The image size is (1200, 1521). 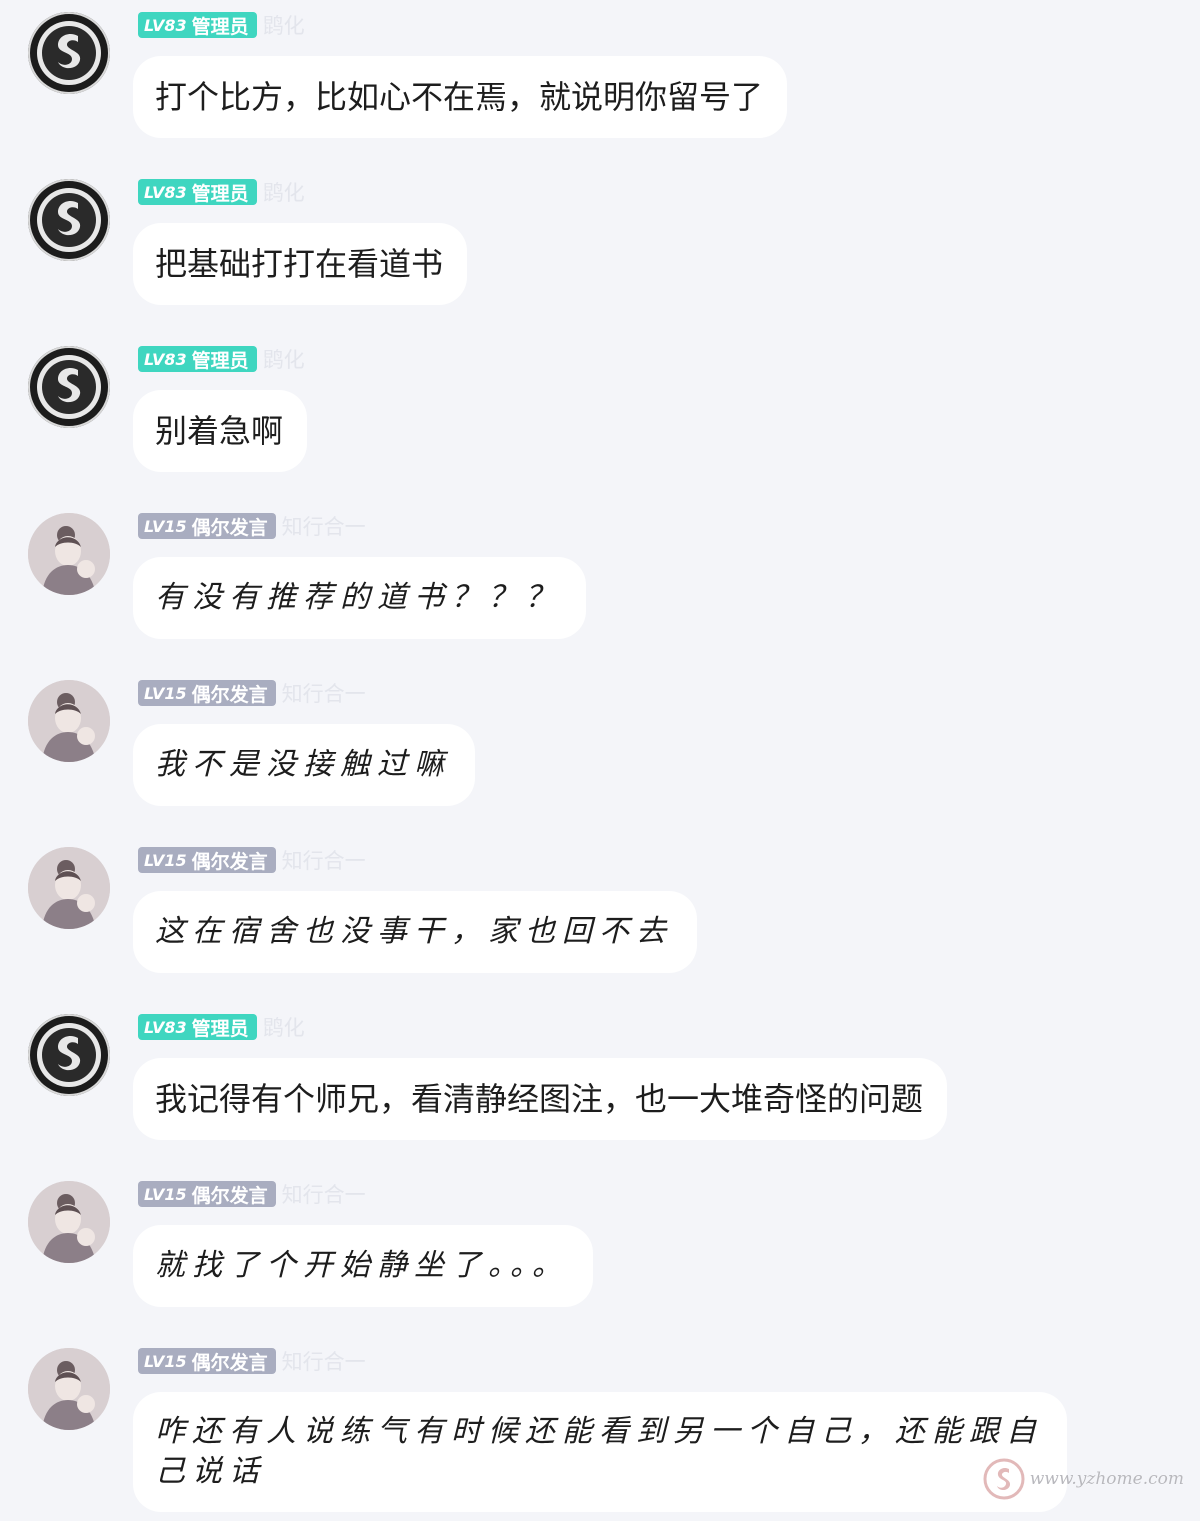 What do you see at coordinates (1106, 1479) in the screenshot?
I see `watermark-text: www.yzhome.com` at bounding box center [1106, 1479].